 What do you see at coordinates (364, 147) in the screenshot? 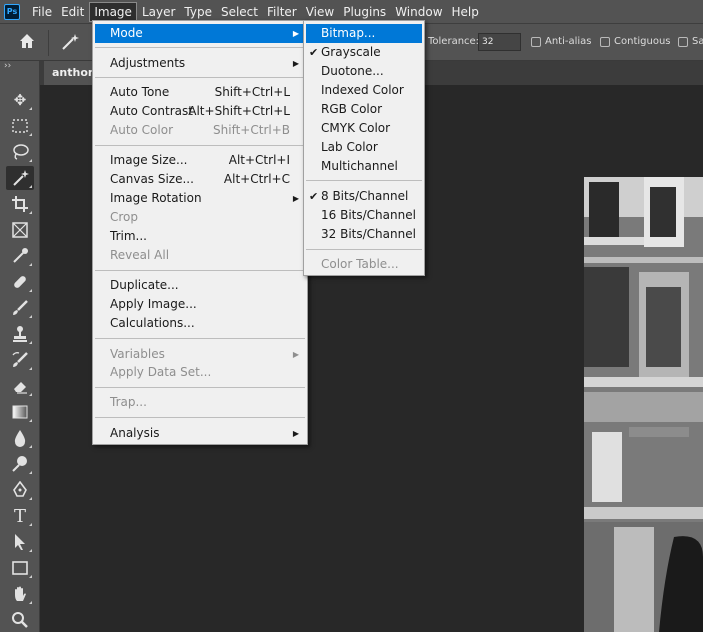
I see `menu-item-lab-color: Lab Color` at bounding box center [364, 147].